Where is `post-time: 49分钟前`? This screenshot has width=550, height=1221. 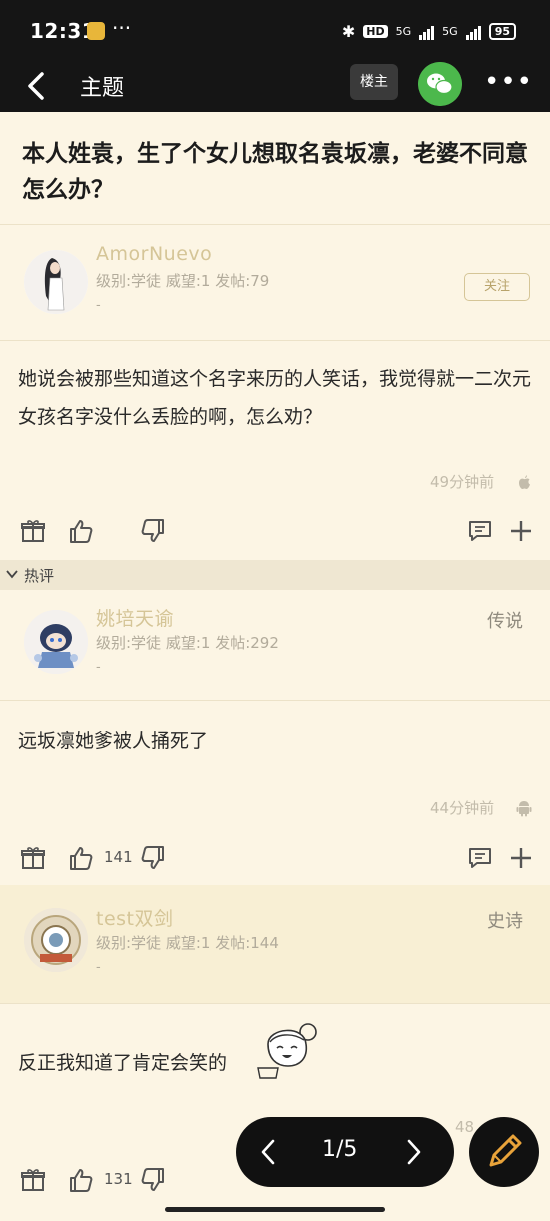 post-time: 49分钟前 is located at coordinates (462, 482).